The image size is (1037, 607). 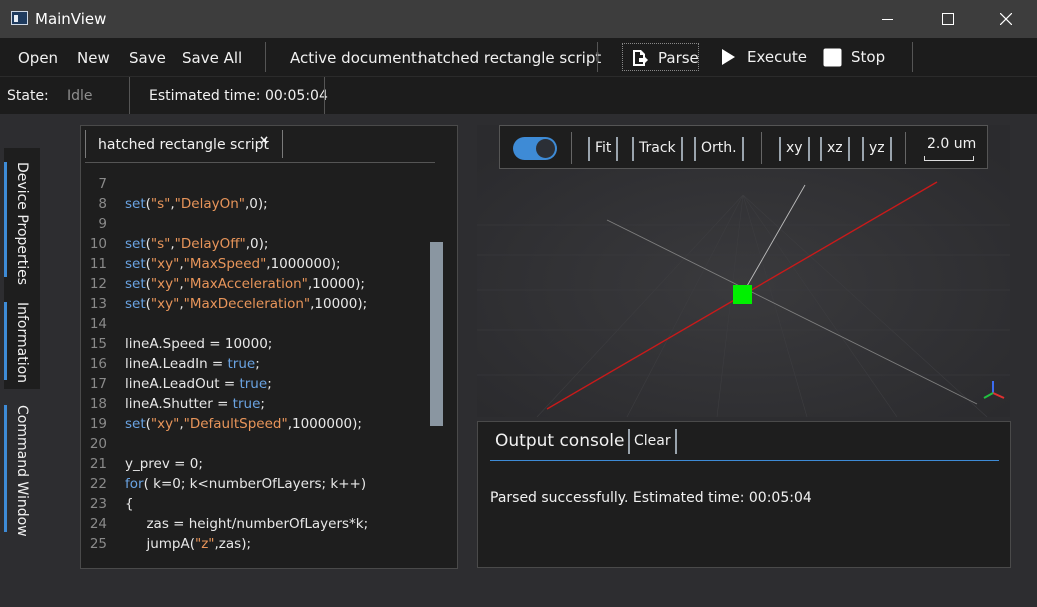 What do you see at coordinates (102, 184) in the screenshot?
I see `line-number: 7` at bounding box center [102, 184].